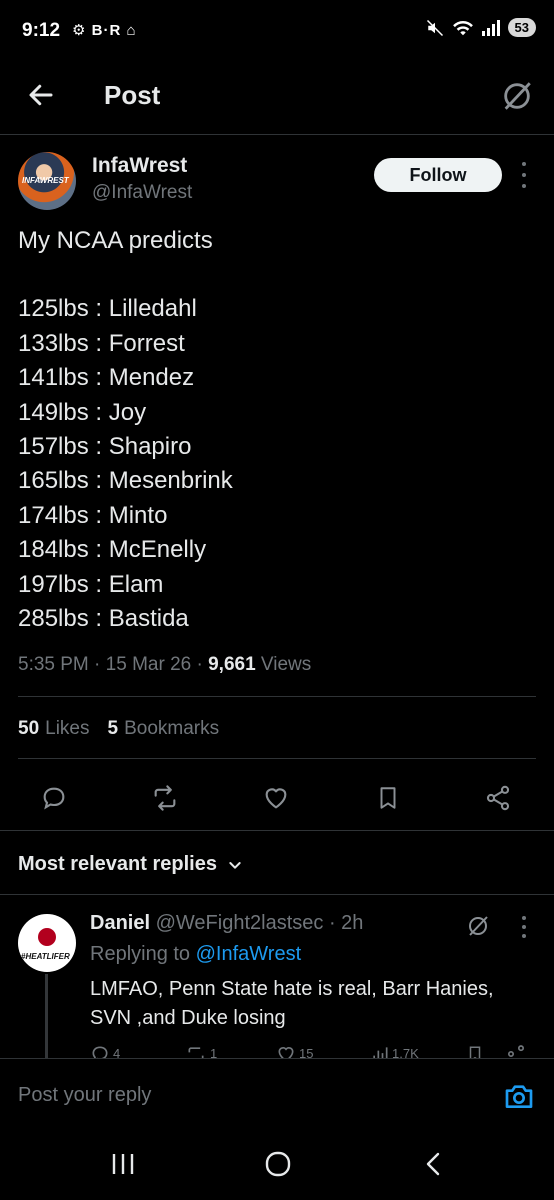 This screenshot has height=1200, width=554. I want to click on reply-input: Post your reply, so click(84, 1095).